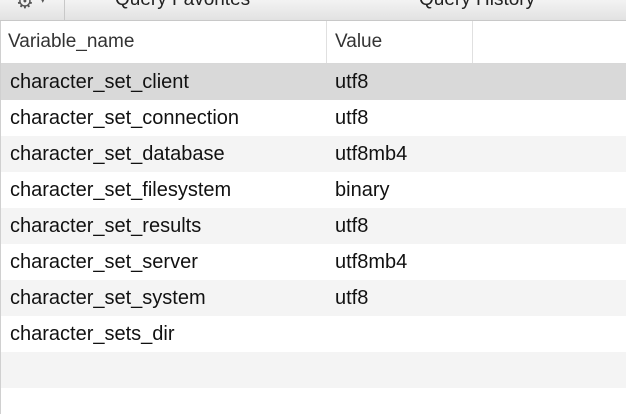  What do you see at coordinates (117, 154) in the screenshot?
I see `variable-name-cell: character_set_database` at bounding box center [117, 154].